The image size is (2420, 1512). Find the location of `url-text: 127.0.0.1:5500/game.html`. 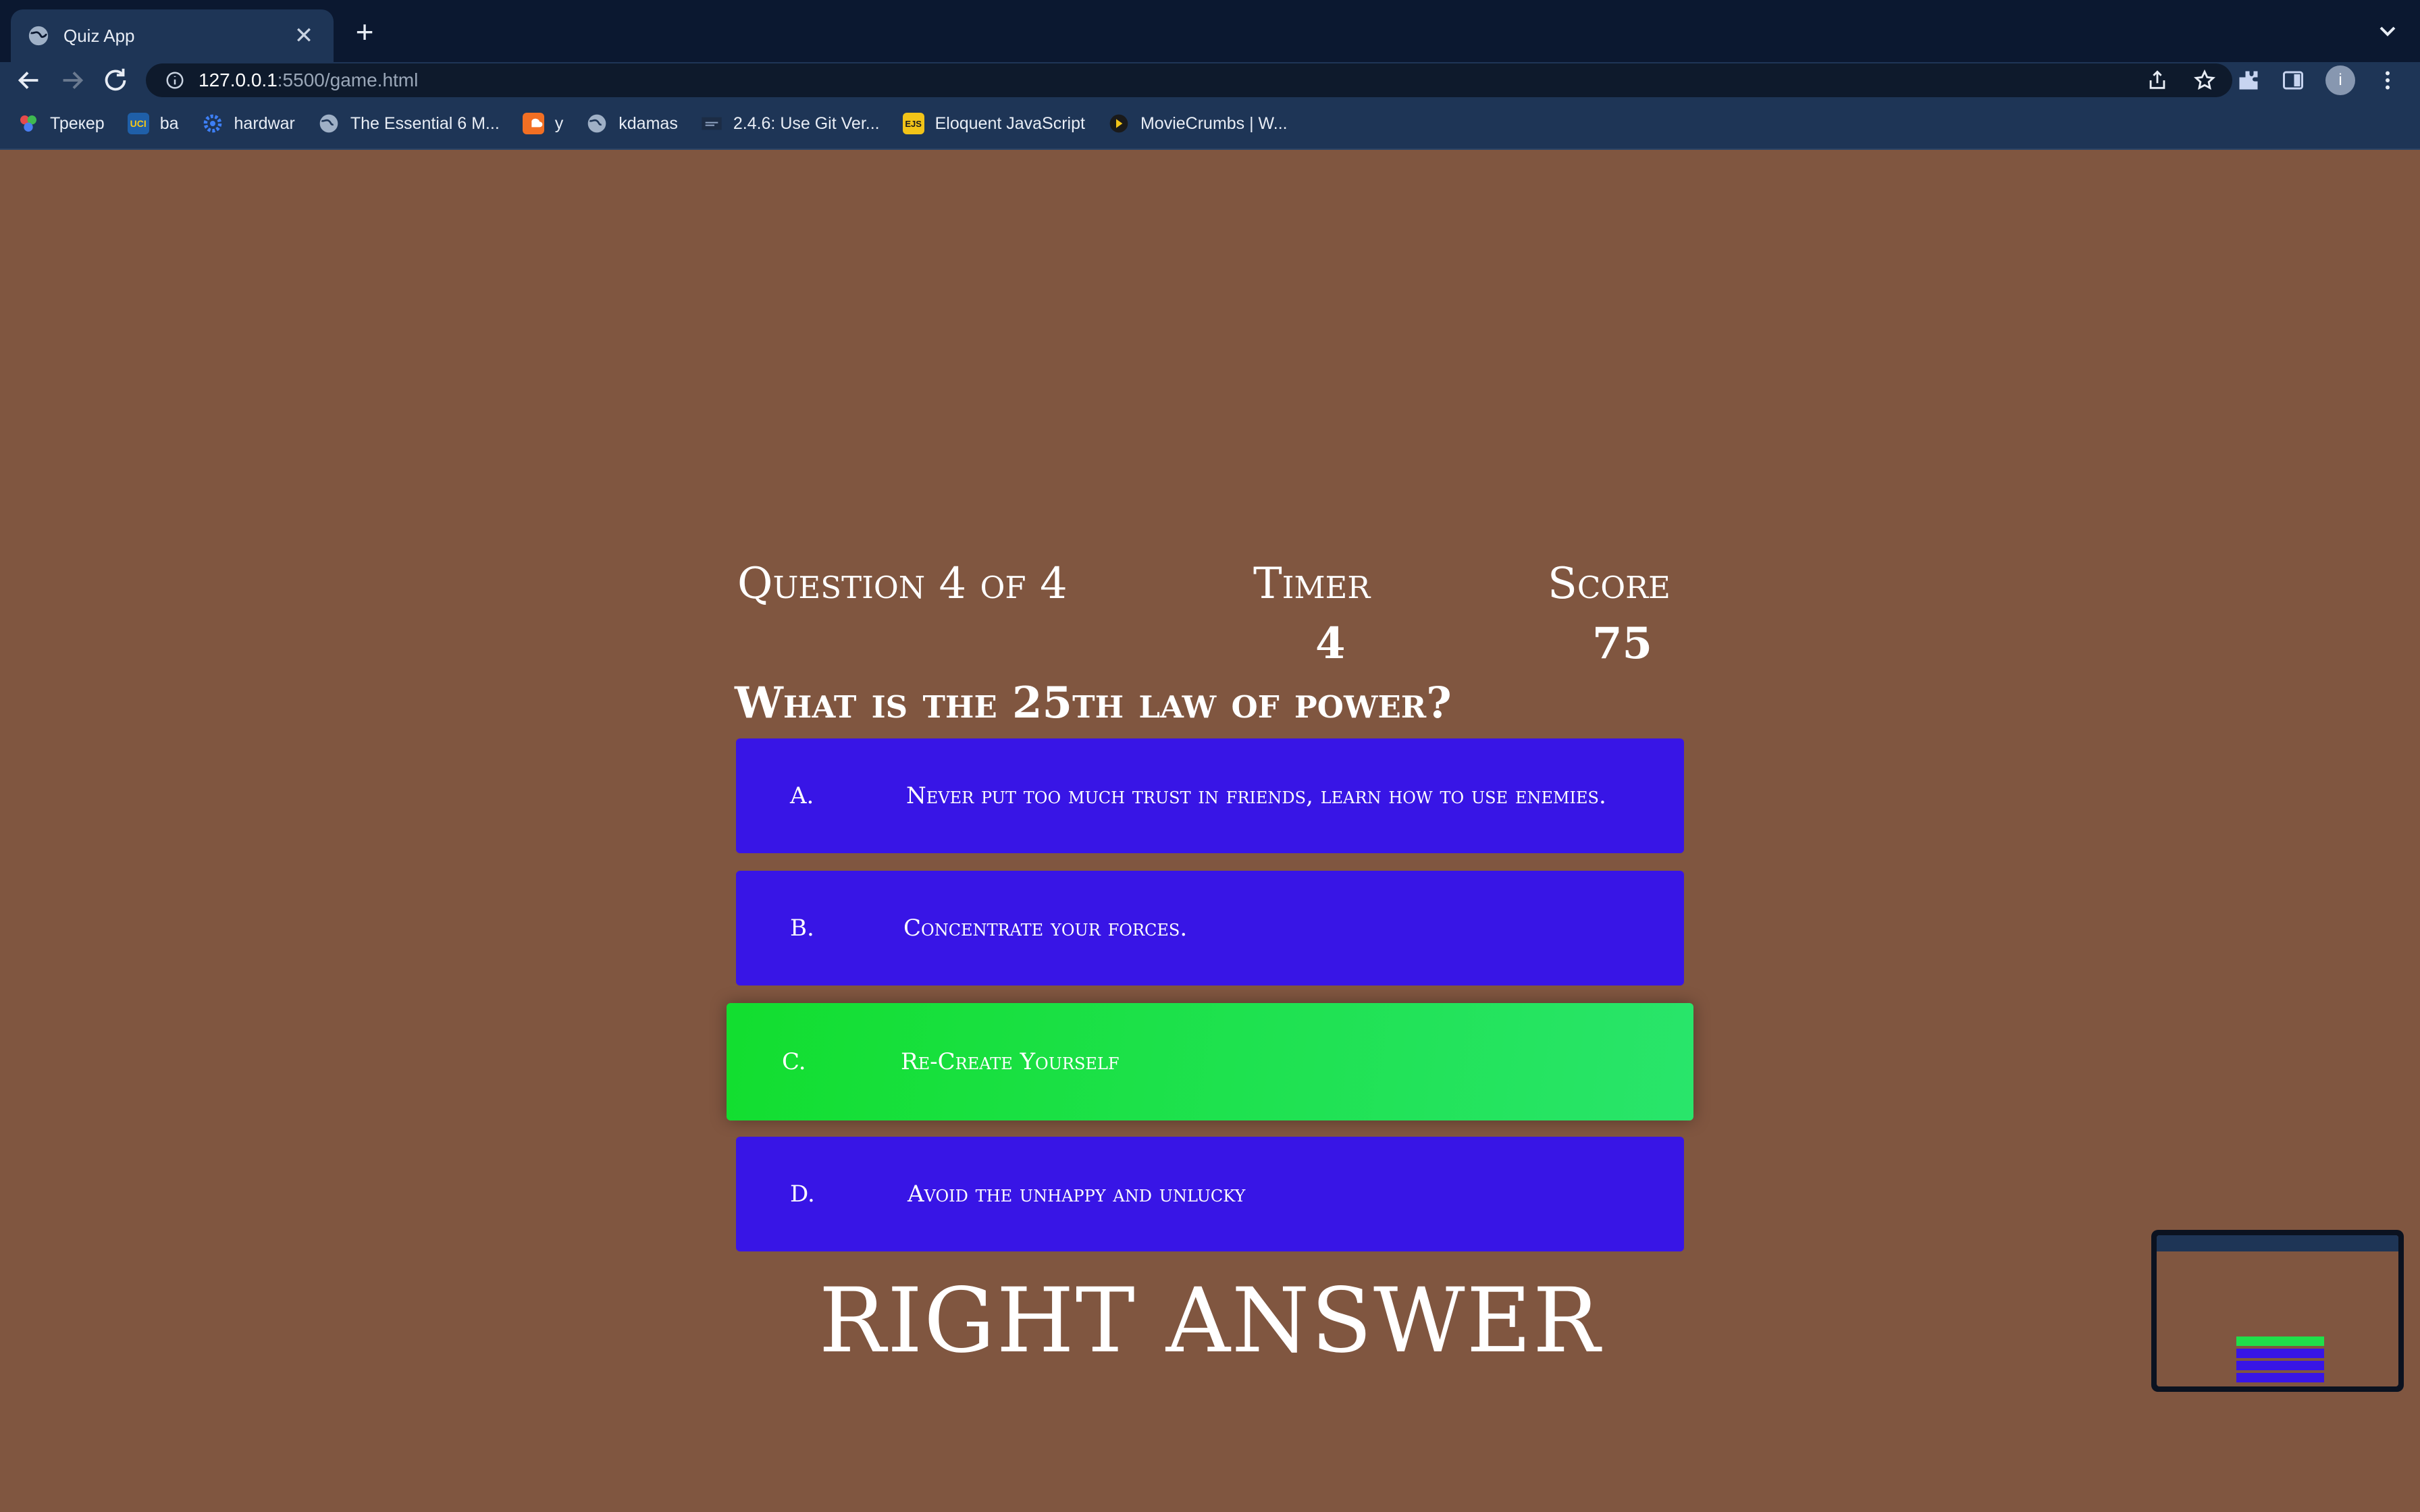

url-text: 127.0.0.1:5500/game.html is located at coordinates (308, 80).